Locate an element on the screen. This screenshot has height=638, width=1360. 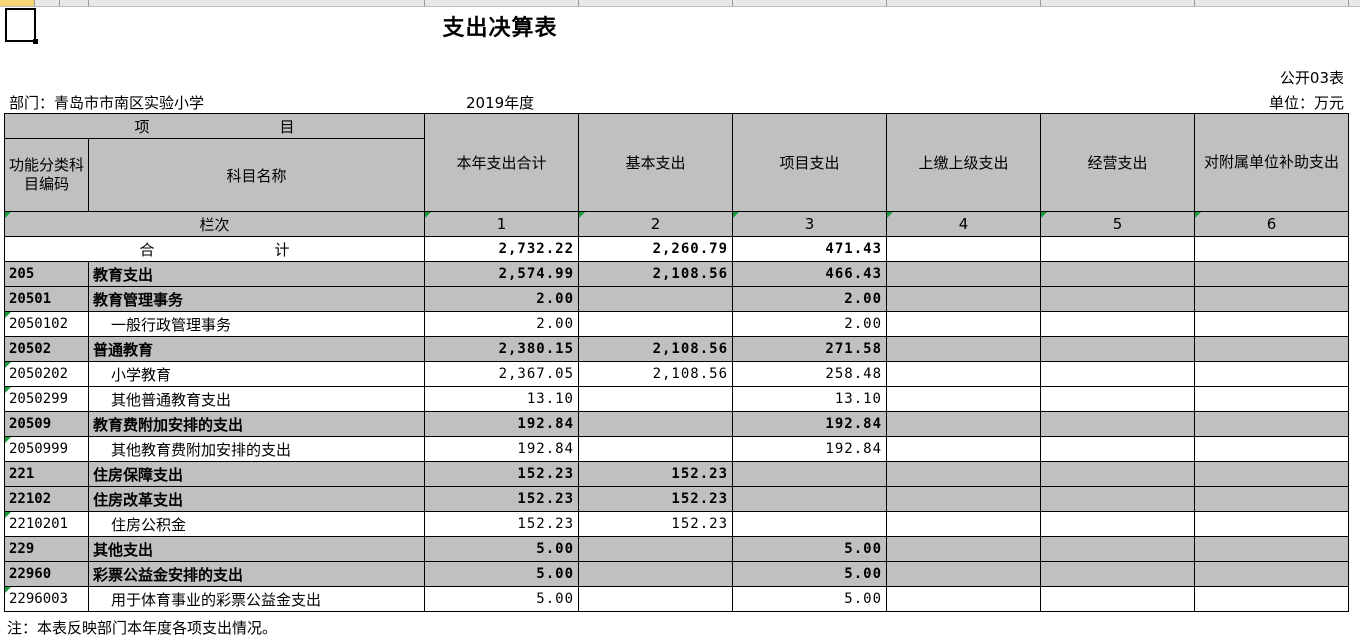
row-name-cell: 住房保障支出 is located at coordinates (256, 474).